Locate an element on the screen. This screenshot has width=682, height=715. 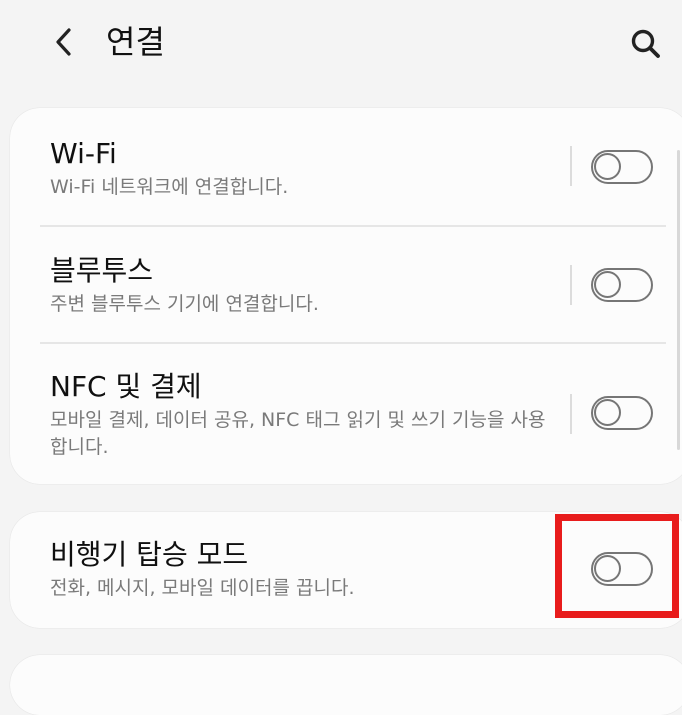
setting-title-airplane-mode: 비행기 탑승 모드 is located at coordinates (149, 554).